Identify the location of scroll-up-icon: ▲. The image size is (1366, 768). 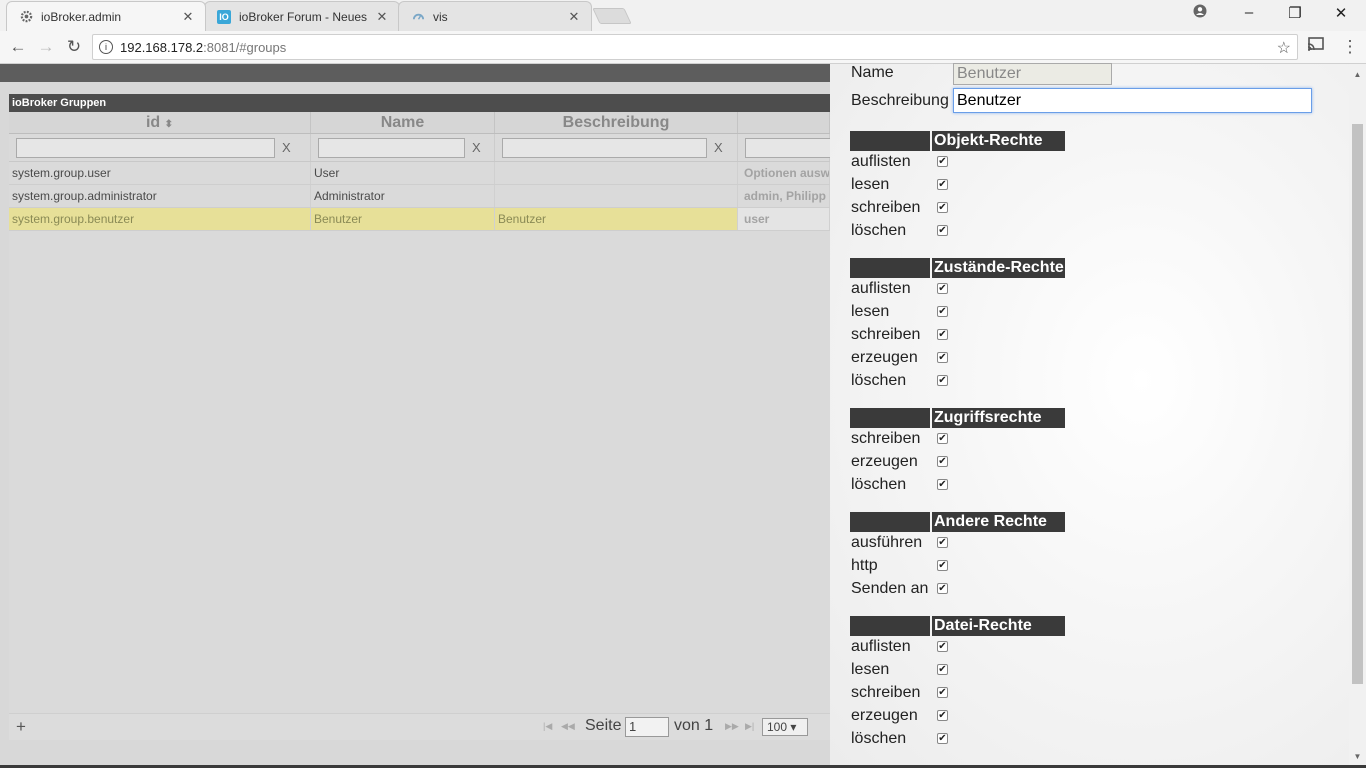
(1357, 74).